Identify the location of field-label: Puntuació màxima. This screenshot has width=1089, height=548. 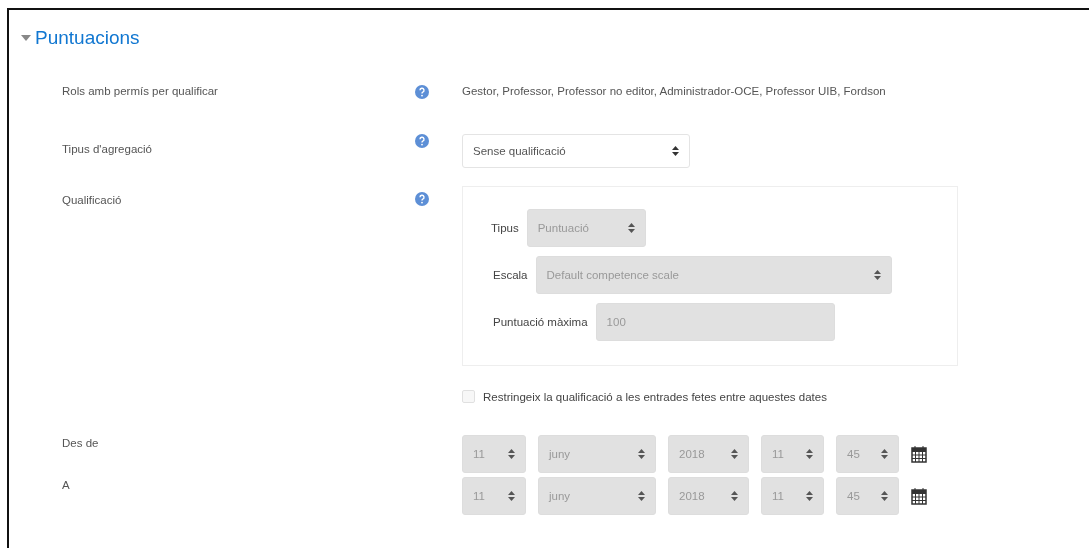
(540, 322).